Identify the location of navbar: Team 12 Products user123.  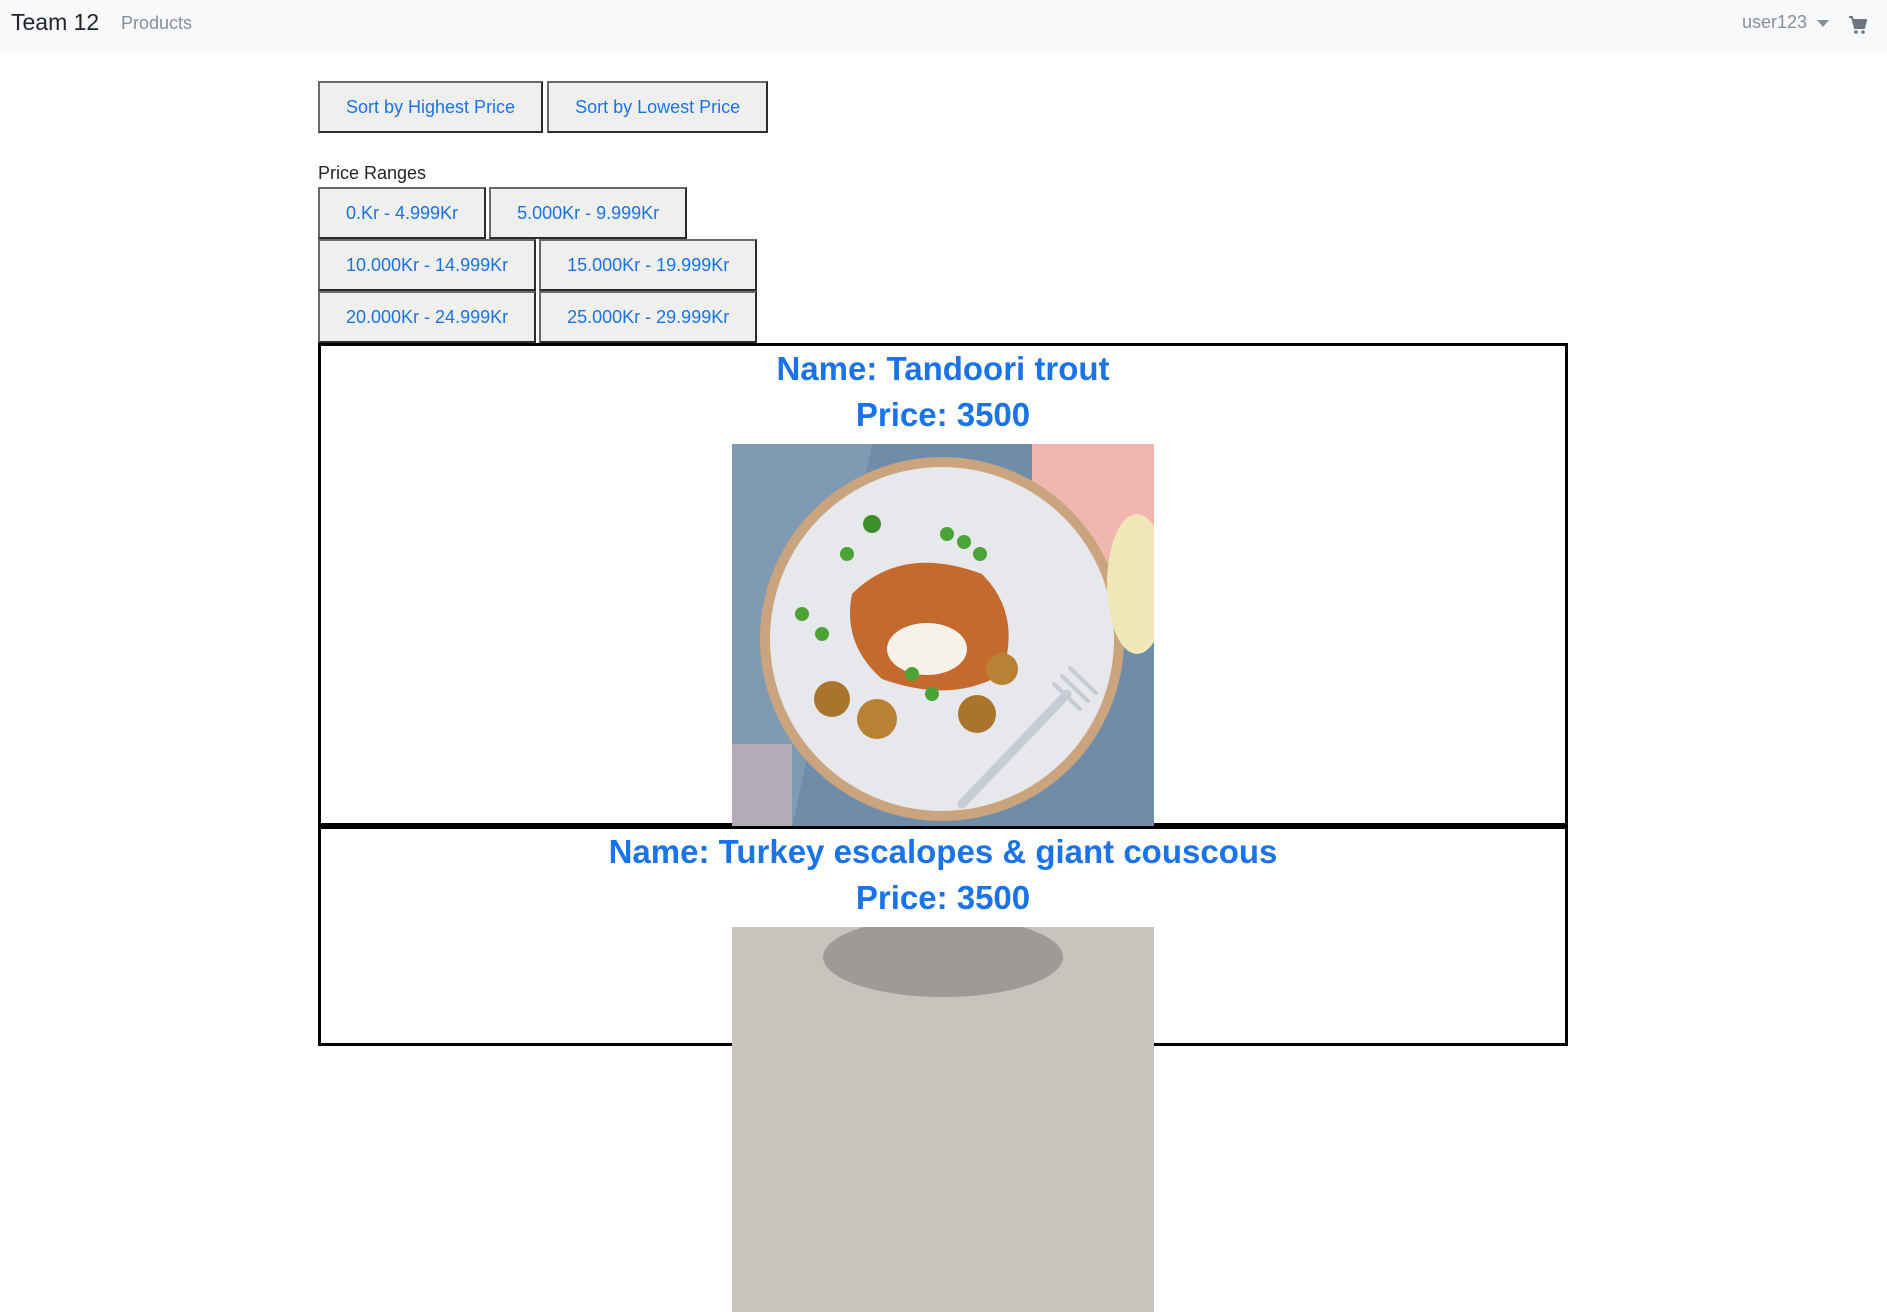
(943, 26).